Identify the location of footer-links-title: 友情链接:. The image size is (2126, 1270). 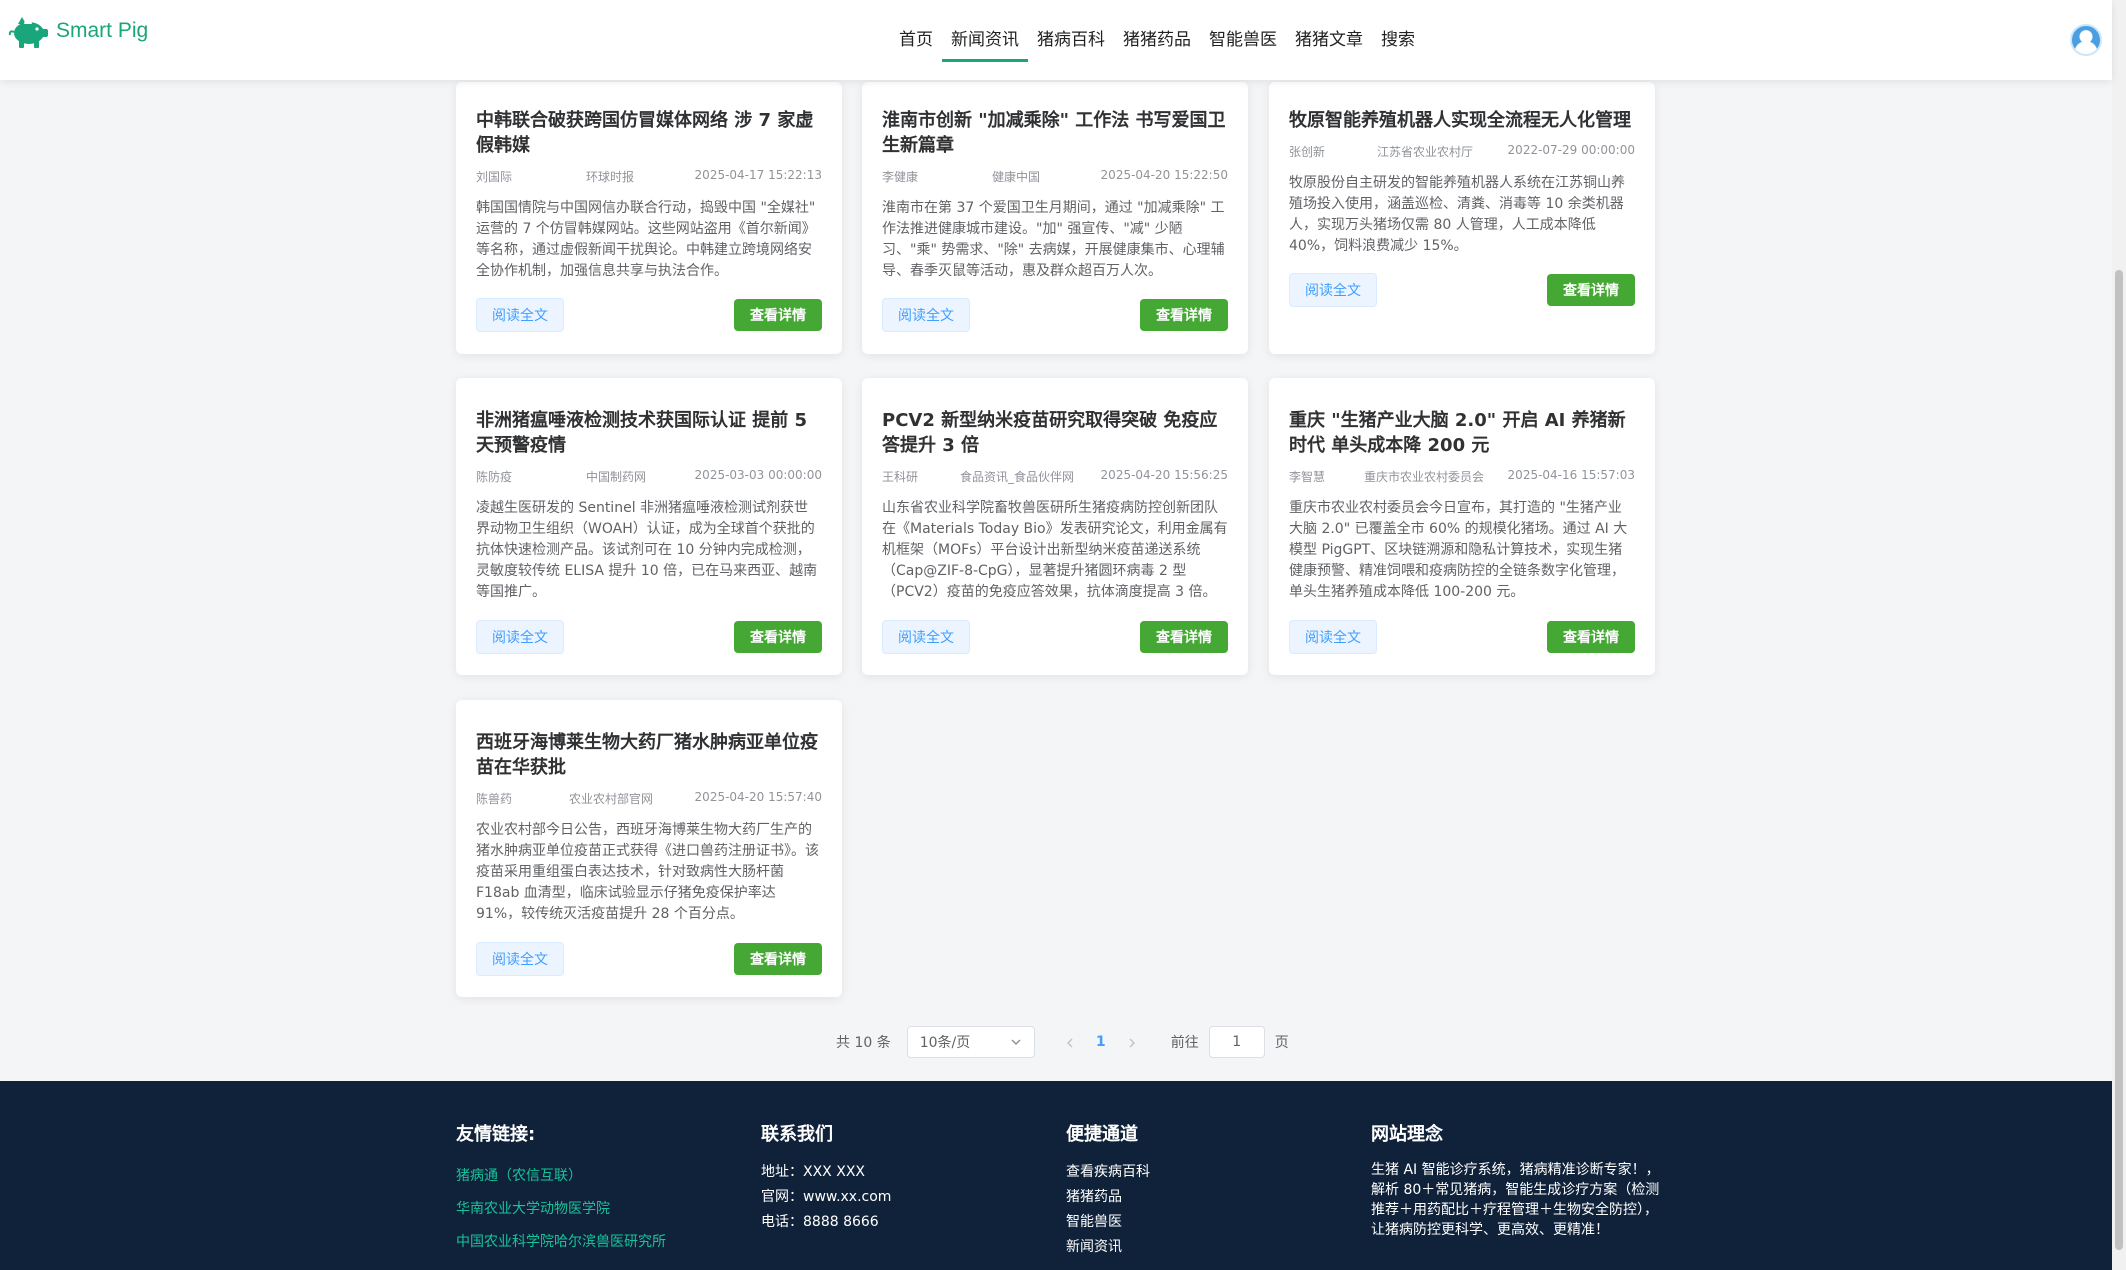
(496, 1134).